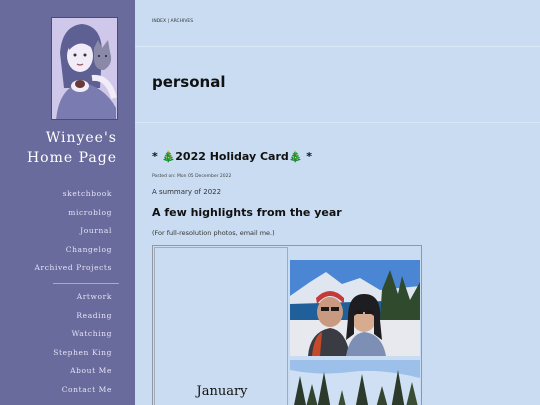 The image size is (540, 405). What do you see at coordinates (82, 297) in the screenshot?
I see `nav-link-artwork: Artwork` at bounding box center [82, 297].